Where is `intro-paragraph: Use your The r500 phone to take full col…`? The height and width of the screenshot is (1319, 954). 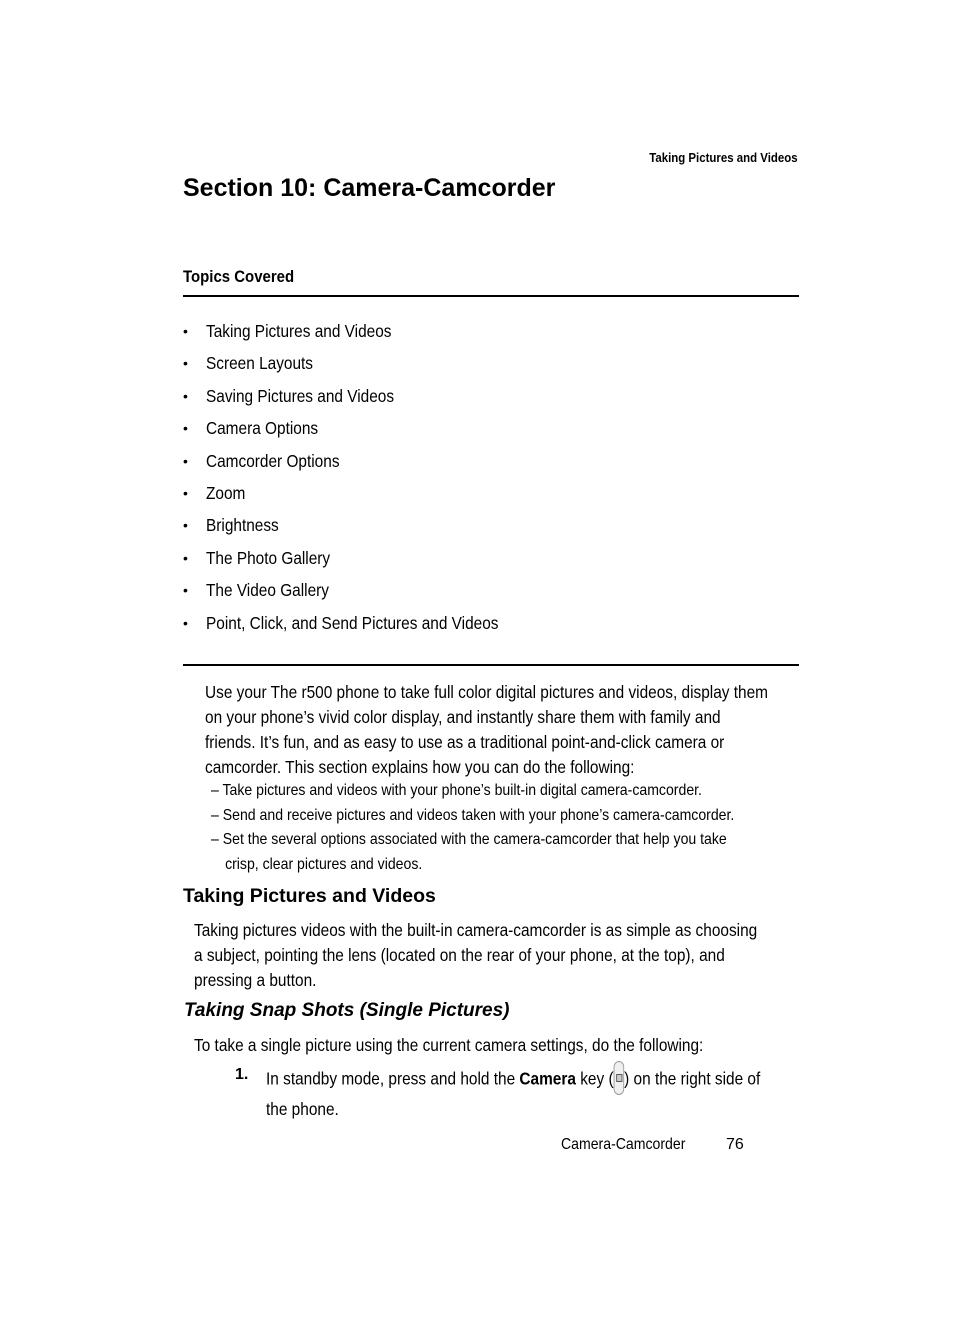 intro-paragraph: Use your The r500 phone to take full col… is located at coordinates (486, 729).